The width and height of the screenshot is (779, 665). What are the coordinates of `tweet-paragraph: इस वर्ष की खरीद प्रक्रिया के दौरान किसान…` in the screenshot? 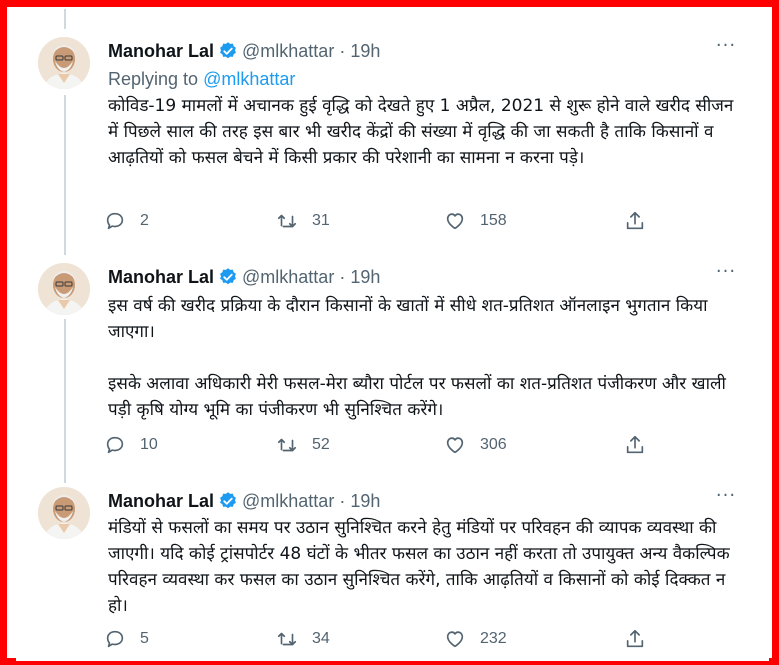 It's located at (408, 319).